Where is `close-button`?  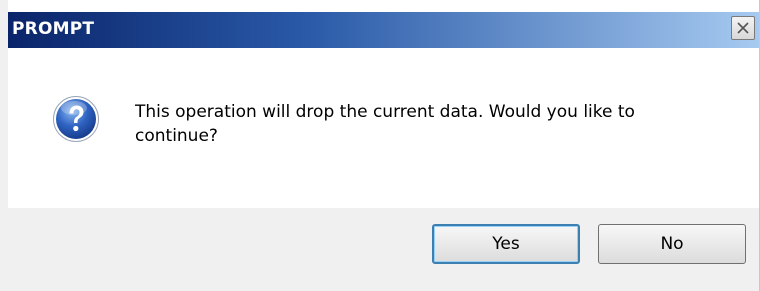 close-button is located at coordinates (743, 28).